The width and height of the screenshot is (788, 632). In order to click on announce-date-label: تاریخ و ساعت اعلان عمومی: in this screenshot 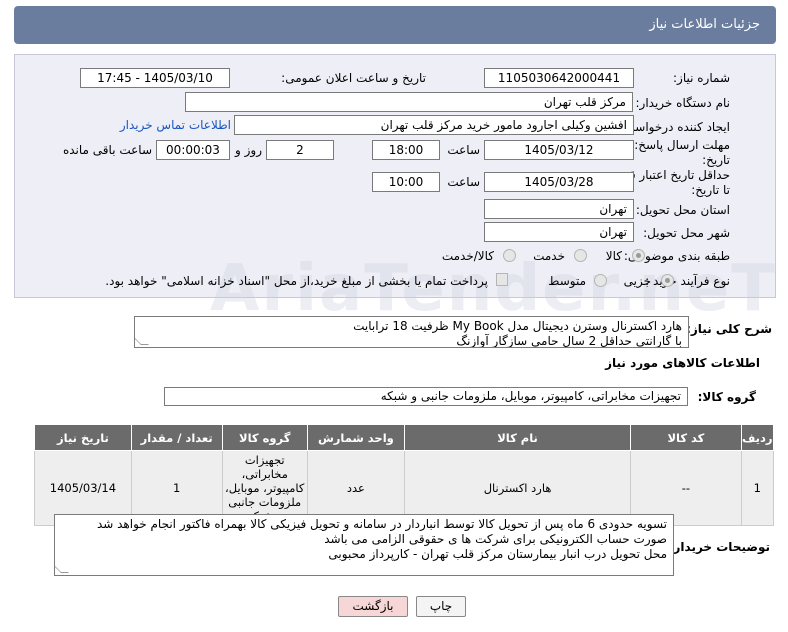, I will do `click(353, 78)`.